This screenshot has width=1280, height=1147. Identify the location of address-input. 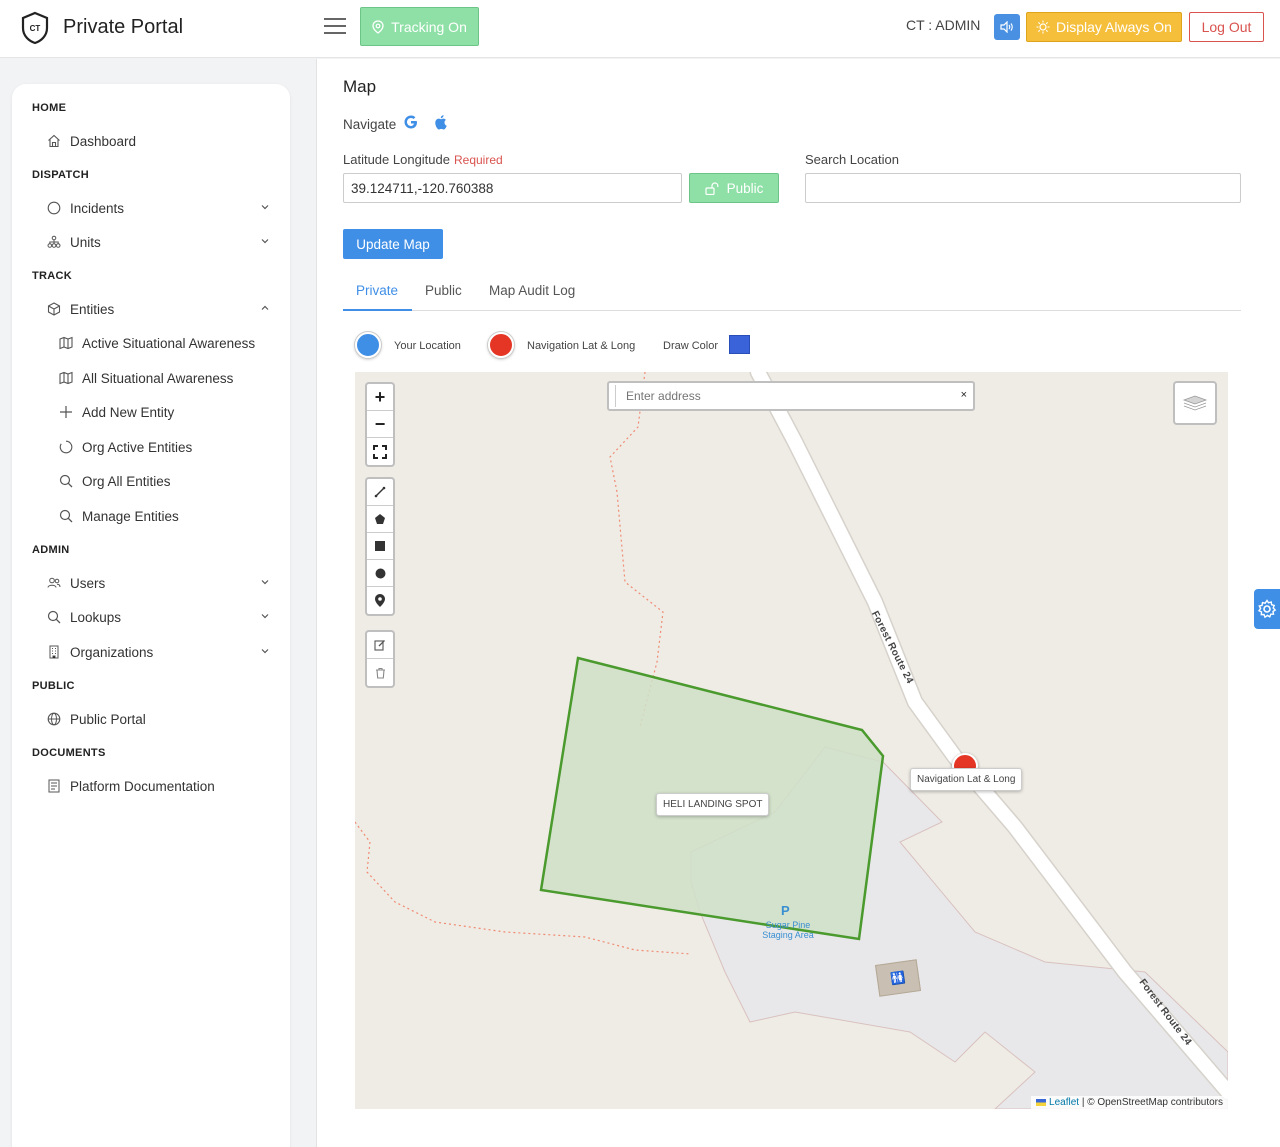
(780, 396).